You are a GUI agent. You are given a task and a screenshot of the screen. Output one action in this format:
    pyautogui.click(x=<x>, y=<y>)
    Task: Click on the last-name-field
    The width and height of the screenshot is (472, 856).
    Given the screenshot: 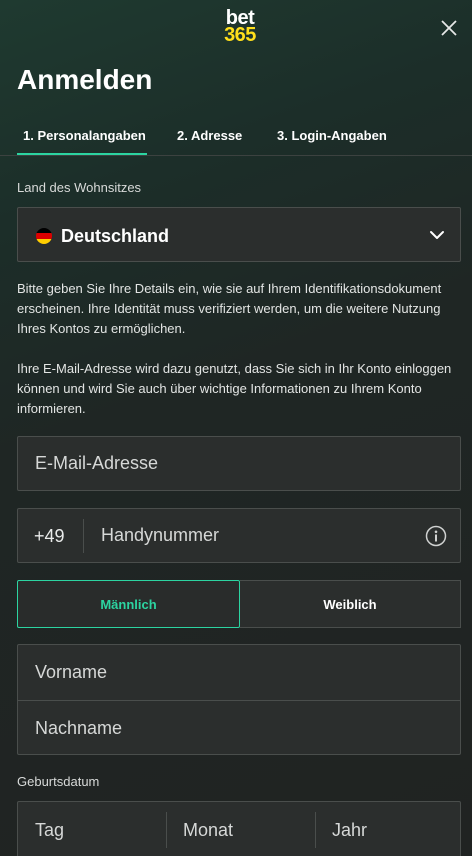 What is the action you would take?
    pyautogui.click(x=239, y=728)
    